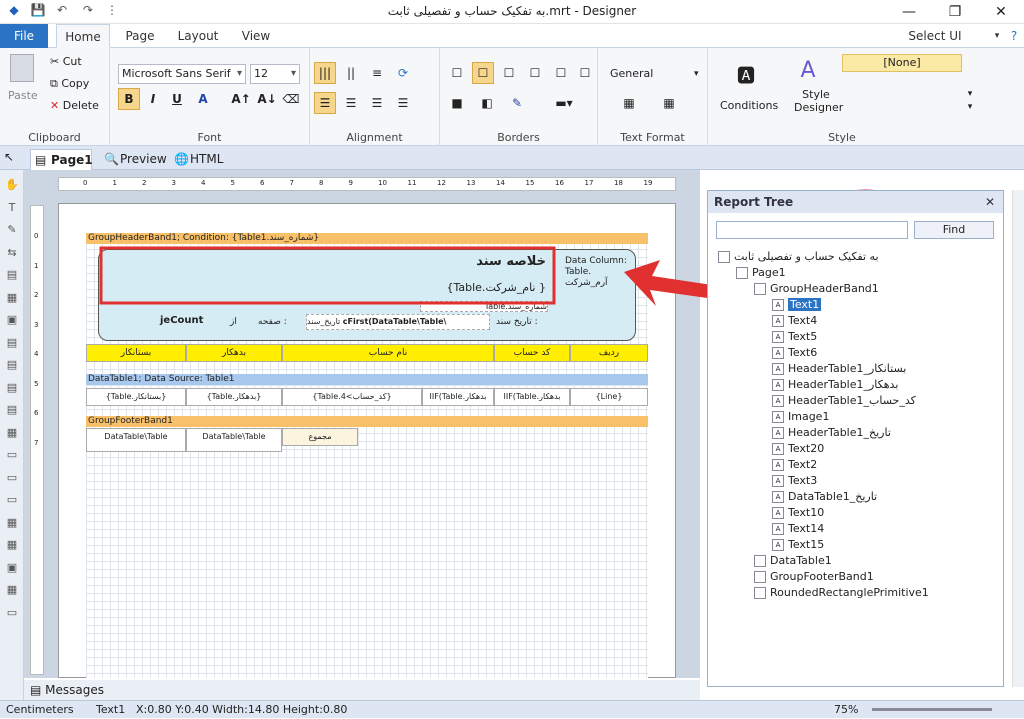 Image resolution: width=1024 pixels, height=719 pixels. What do you see at coordinates (803, 464) in the screenshot?
I see `tree-node-label: Text2` at bounding box center [803, 464].